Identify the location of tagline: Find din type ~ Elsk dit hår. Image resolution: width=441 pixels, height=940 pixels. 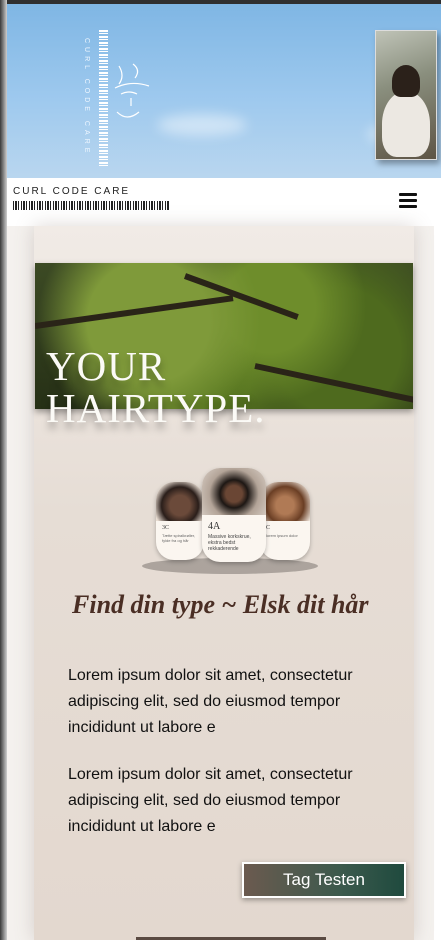
(220, 604).